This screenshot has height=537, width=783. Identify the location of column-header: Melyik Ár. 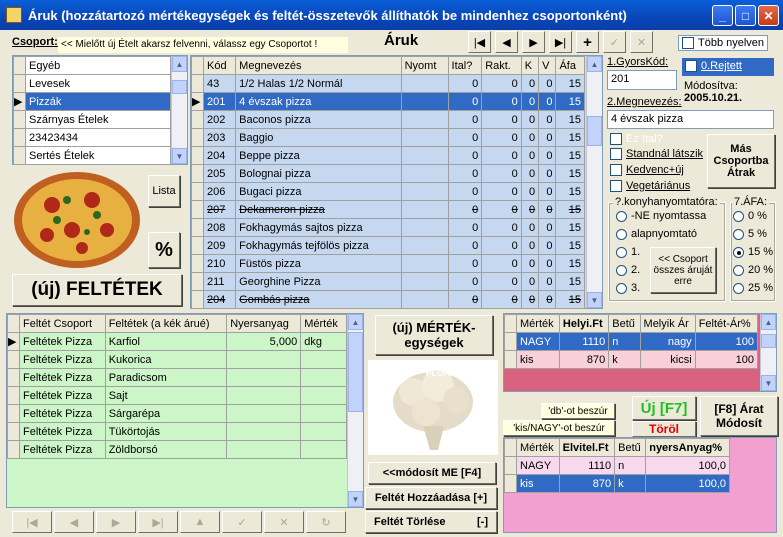
(667, 323).